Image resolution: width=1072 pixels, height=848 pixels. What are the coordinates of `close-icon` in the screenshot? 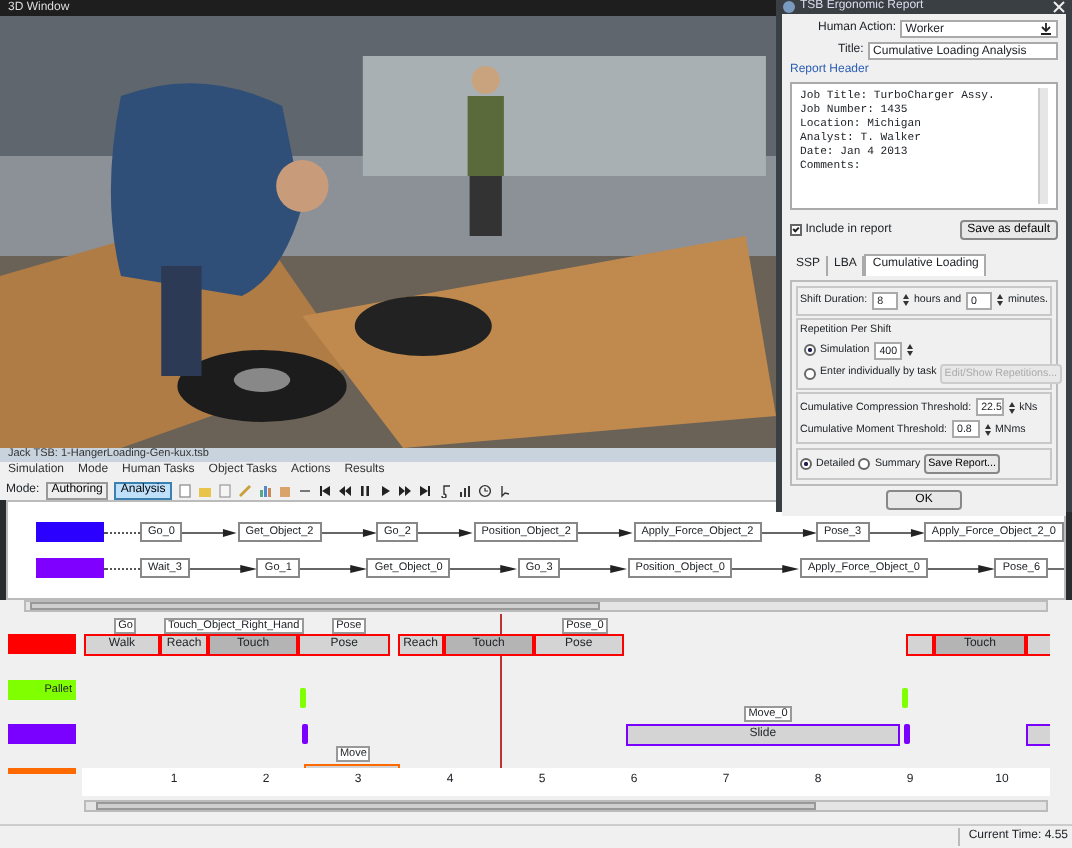 It's located at (1059, 7).